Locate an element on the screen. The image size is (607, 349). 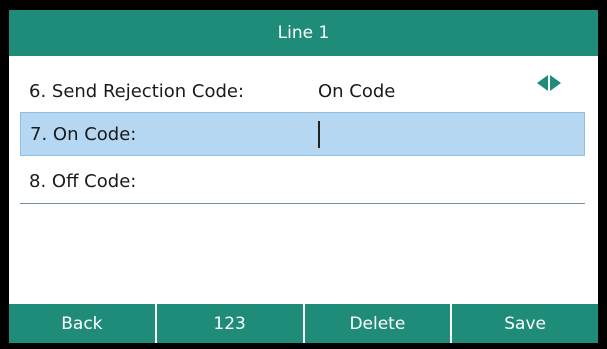
title-bar: Line 1 is located at coordinates (303, 33).